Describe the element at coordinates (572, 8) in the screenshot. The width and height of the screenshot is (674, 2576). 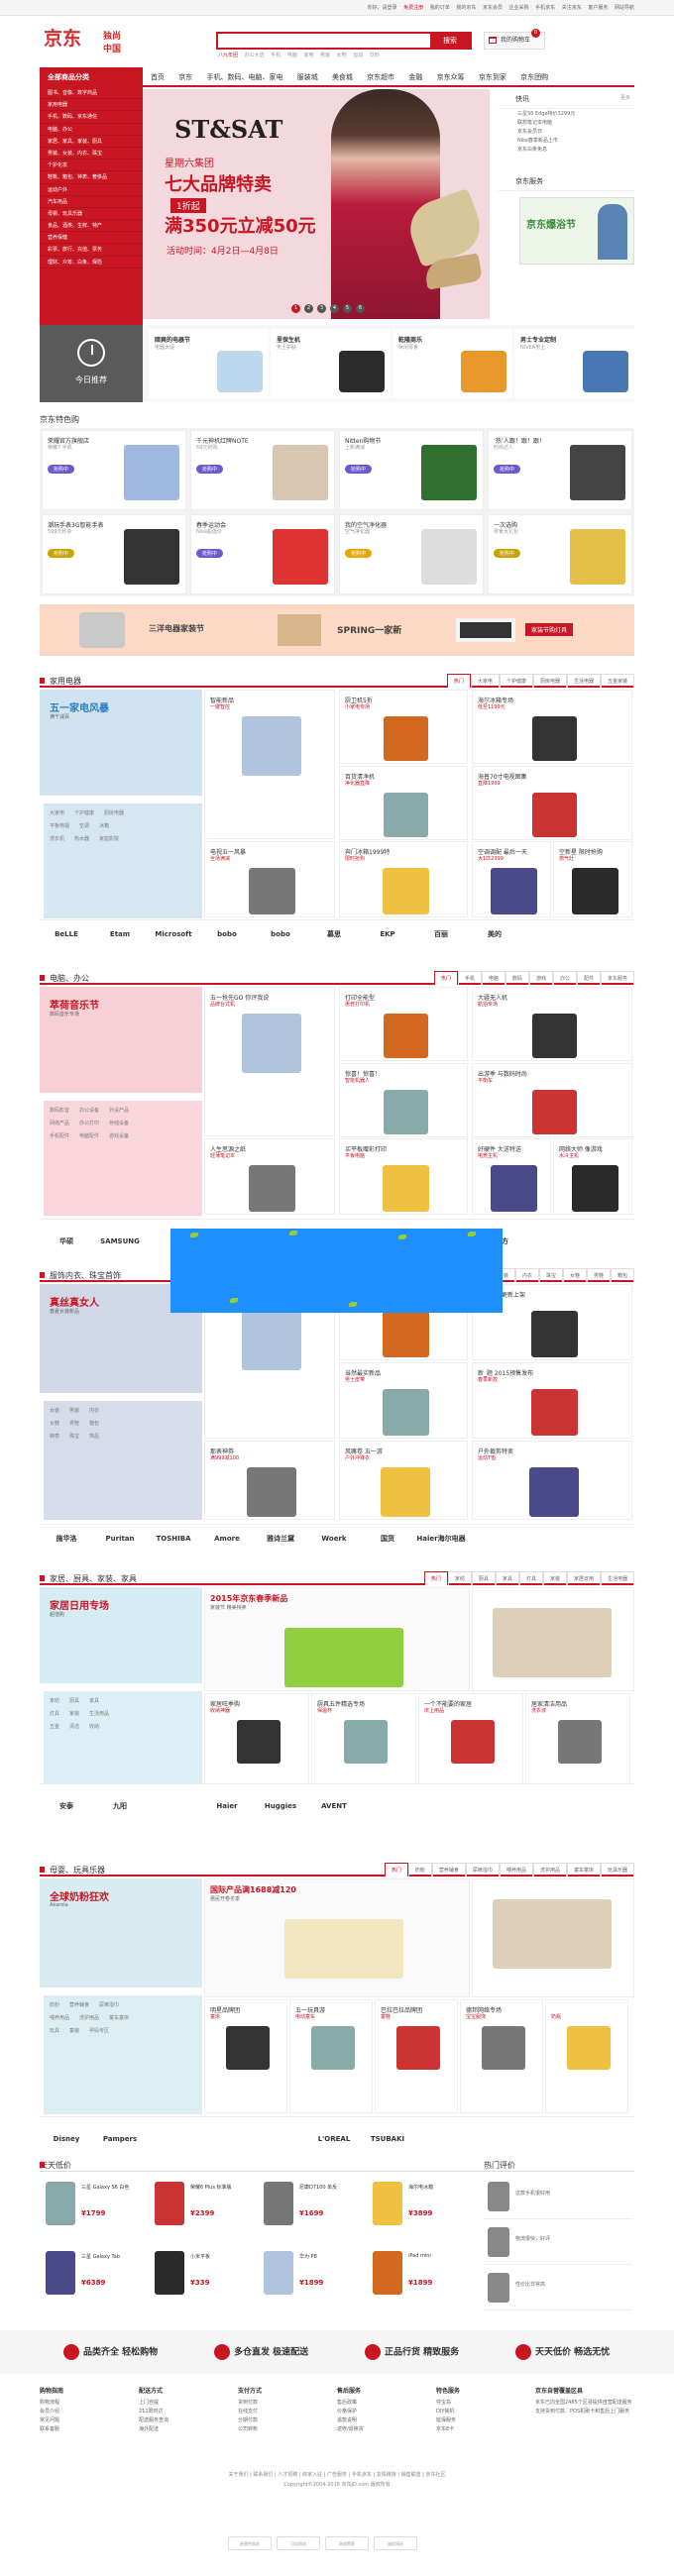
I see `top-link: 关注京东` at that location.